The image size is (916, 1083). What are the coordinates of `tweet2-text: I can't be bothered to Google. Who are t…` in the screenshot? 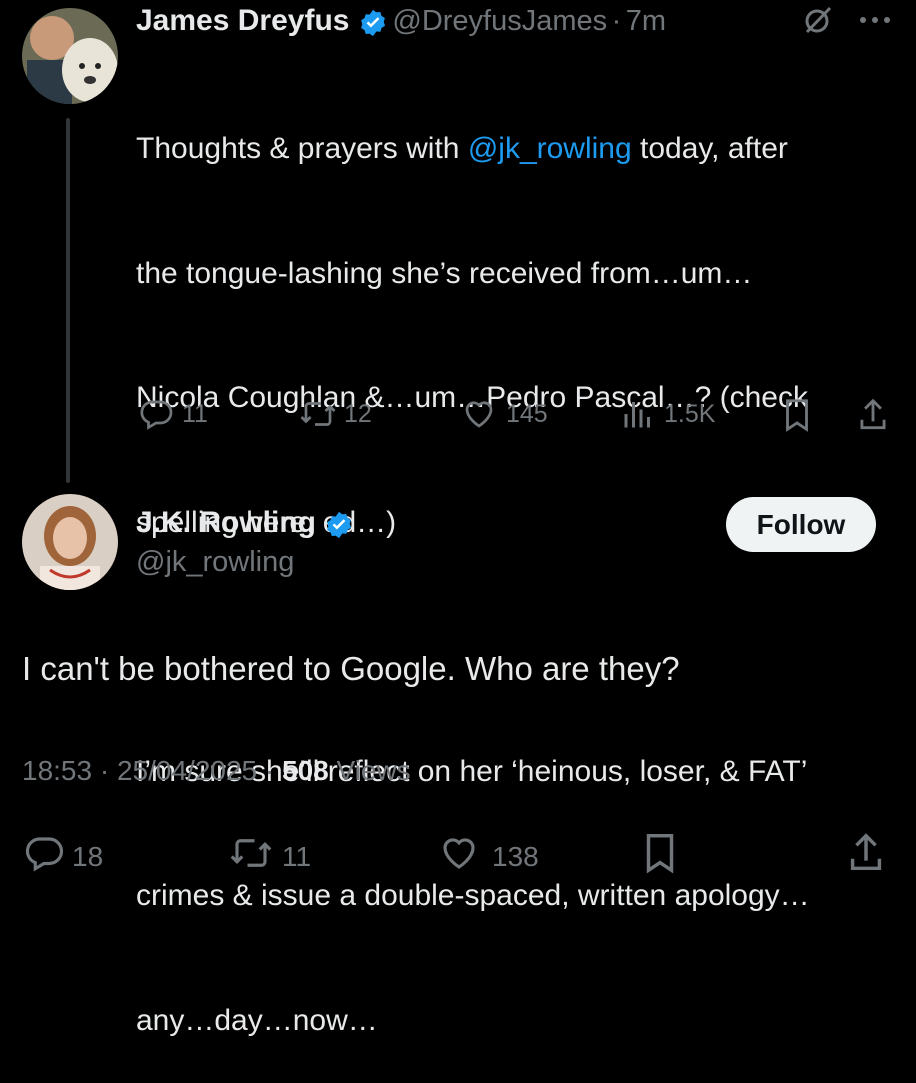 It's located at (351, 668).